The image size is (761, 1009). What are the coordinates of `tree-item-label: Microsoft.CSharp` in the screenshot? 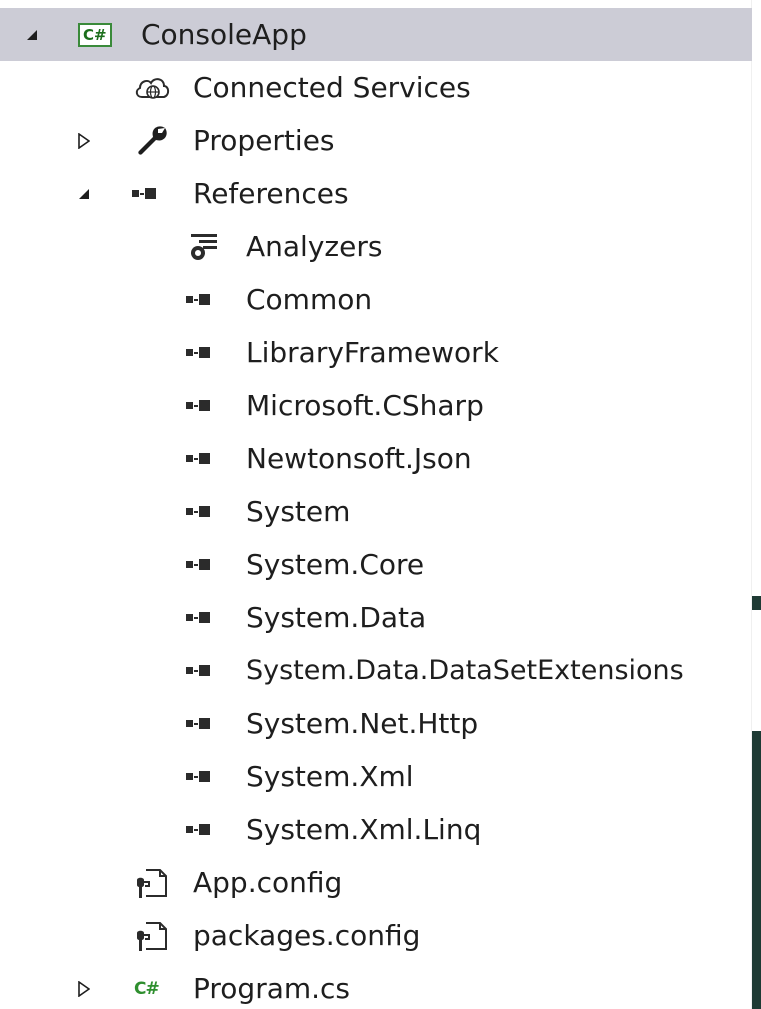 It's located at (365, 405).